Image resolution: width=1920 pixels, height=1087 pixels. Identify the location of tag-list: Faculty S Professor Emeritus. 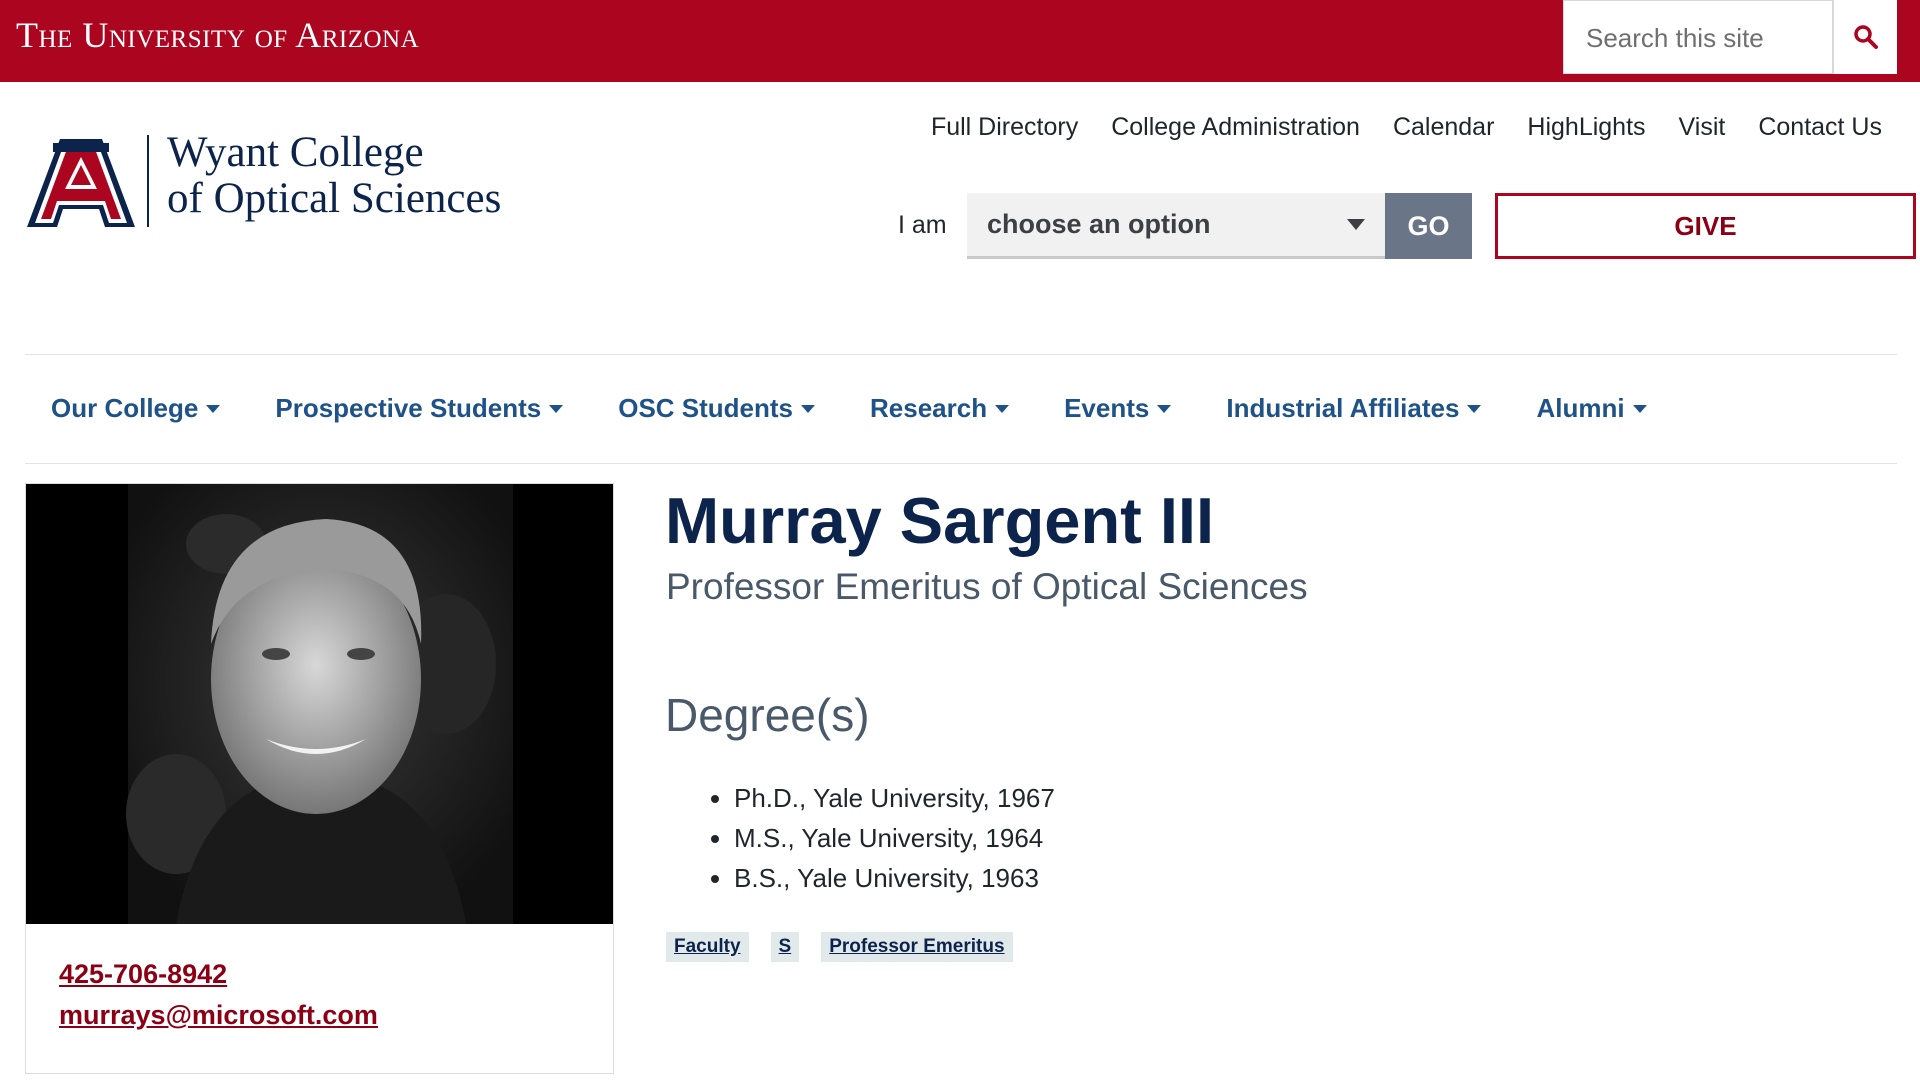
(850, 947).